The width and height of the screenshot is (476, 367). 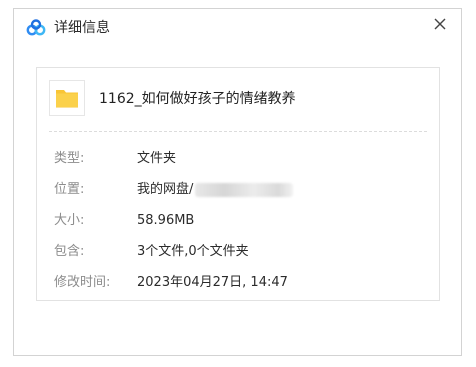 What do you see at coordinates (69, 251) in the screenshot?
I see `contains-label: 包含:` at bounding box center [69, 251].